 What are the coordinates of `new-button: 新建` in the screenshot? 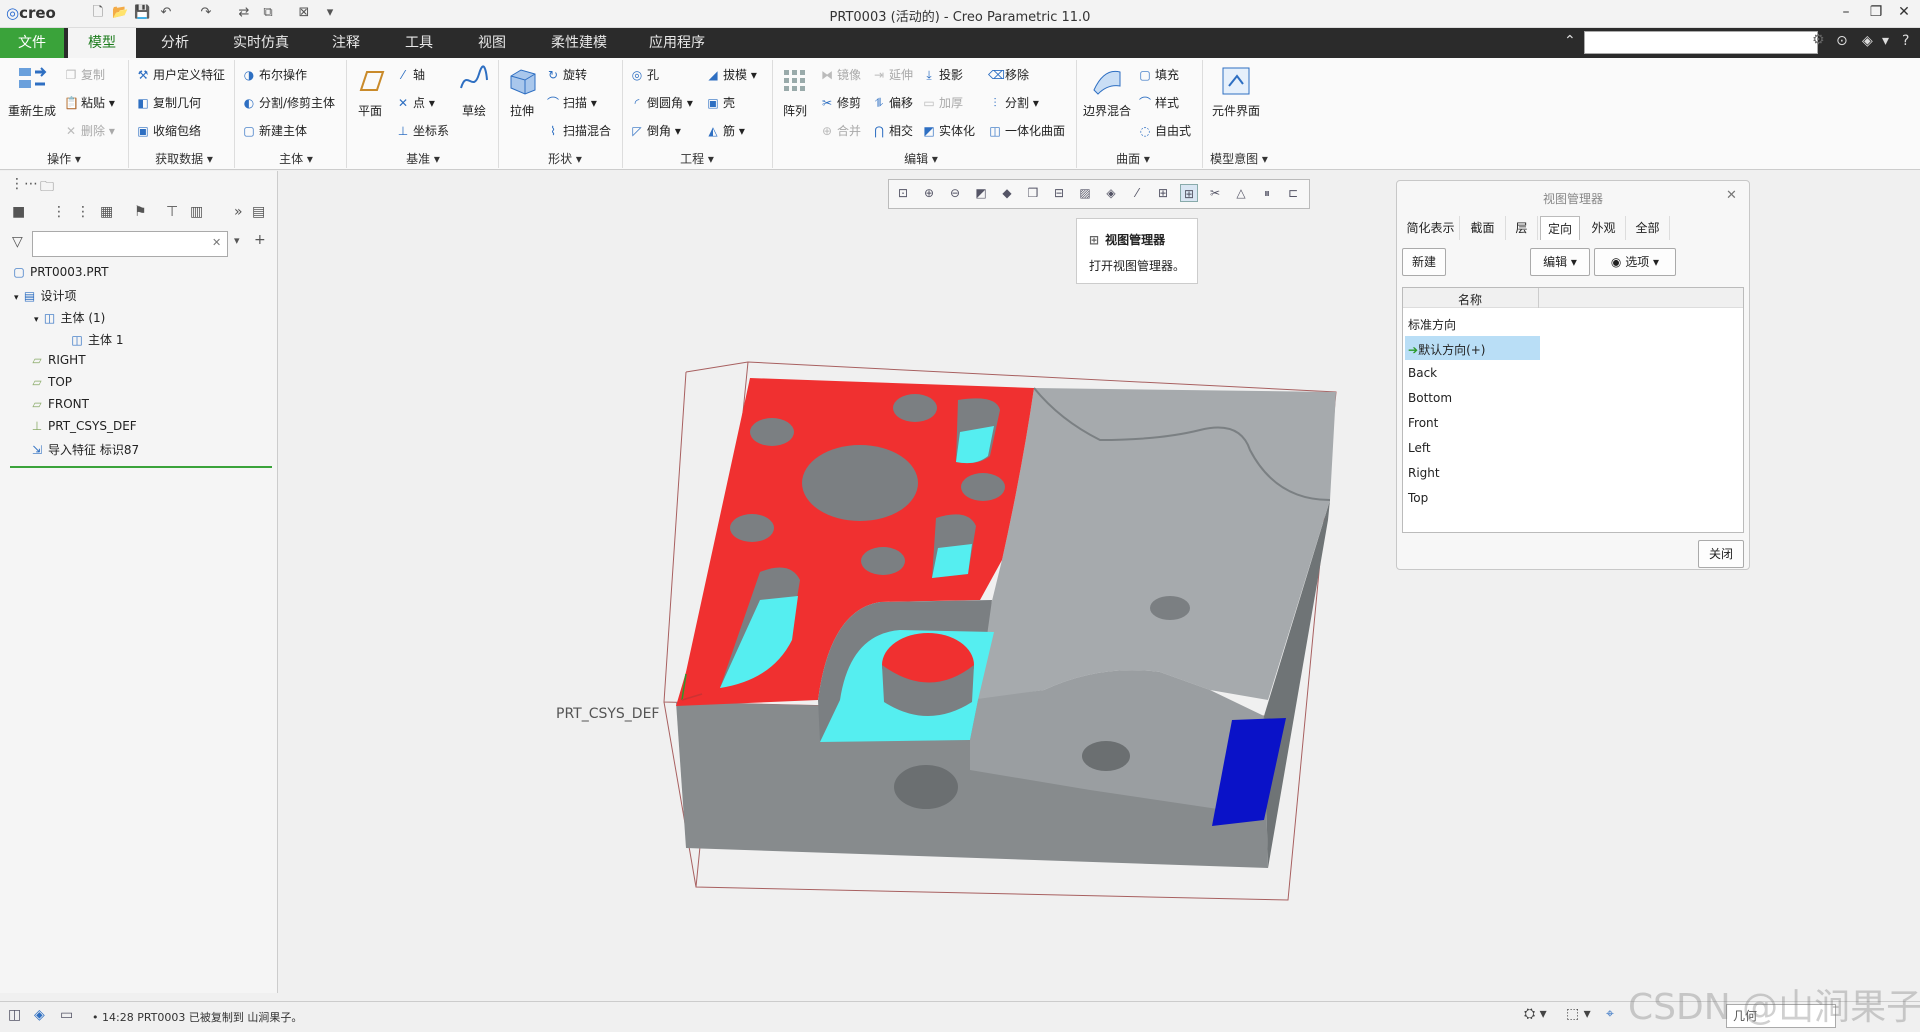 It's located at (1424, 262).